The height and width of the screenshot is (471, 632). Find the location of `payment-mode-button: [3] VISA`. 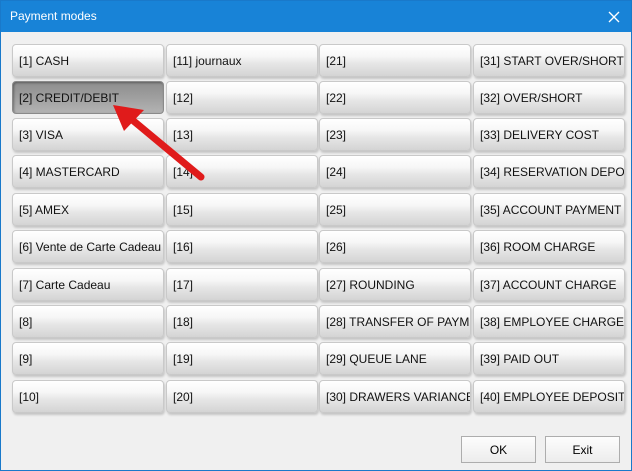

payment-mode-button: [3] VISA is located at coordinates (88, 134).